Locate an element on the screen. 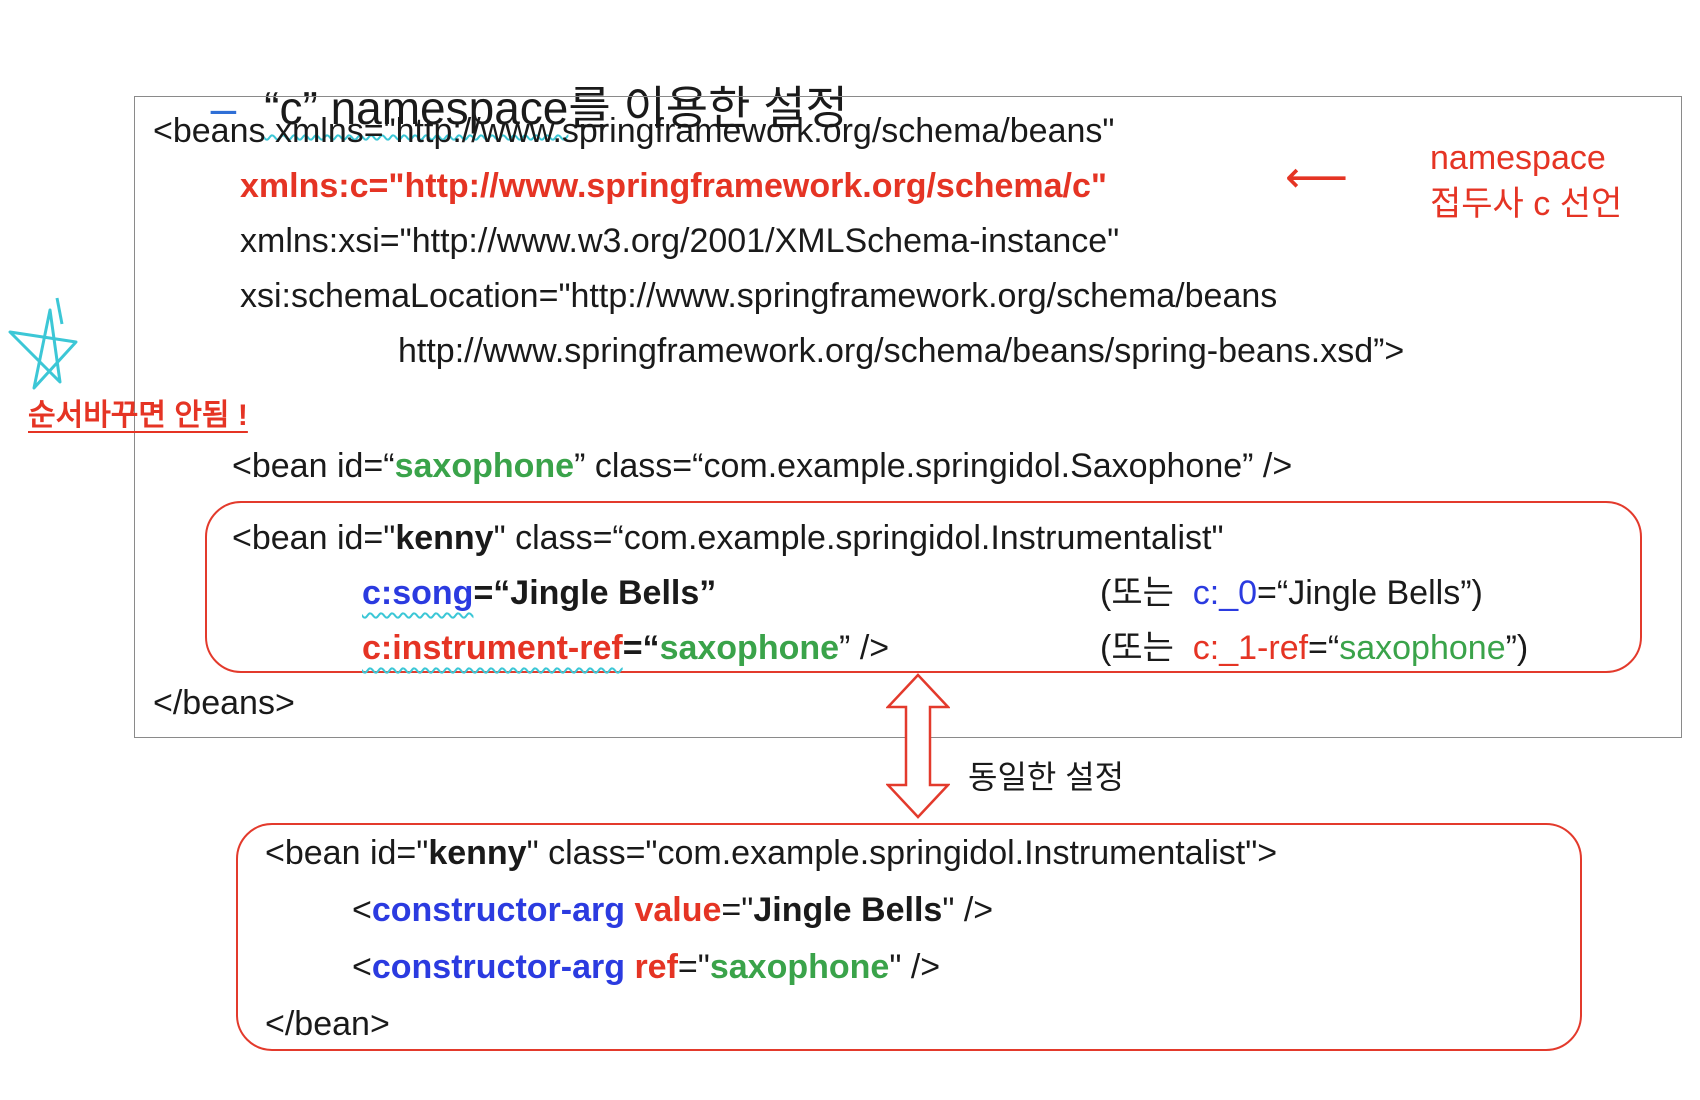 The width and height of the screenshot is (1700, 1100). star-doodle-icon is located at coordinates (43, 343).